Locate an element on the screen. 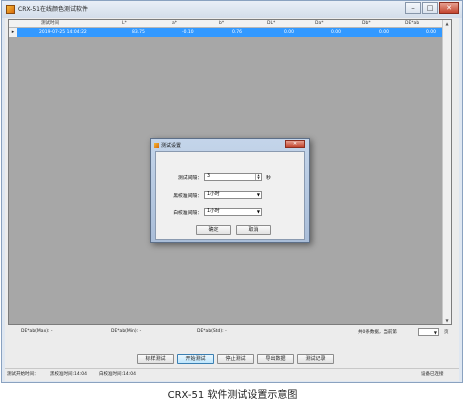  cancel-button: 取消 is located at coordinates (253, 230).